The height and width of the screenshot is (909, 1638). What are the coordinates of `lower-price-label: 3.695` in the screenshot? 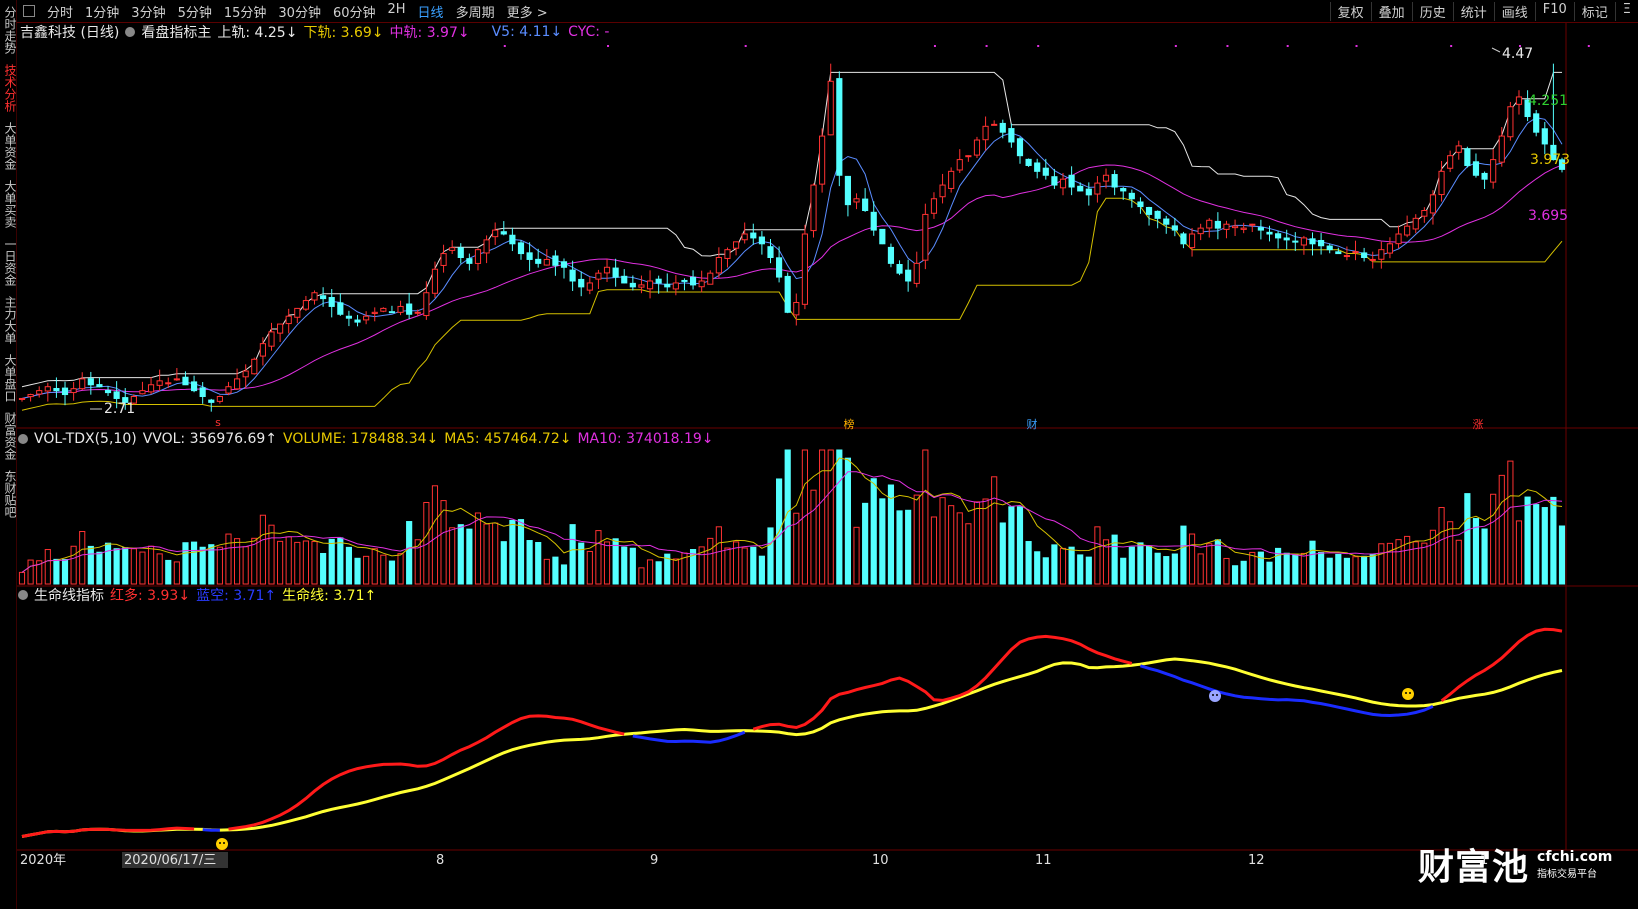 It's located at (1548, 216).